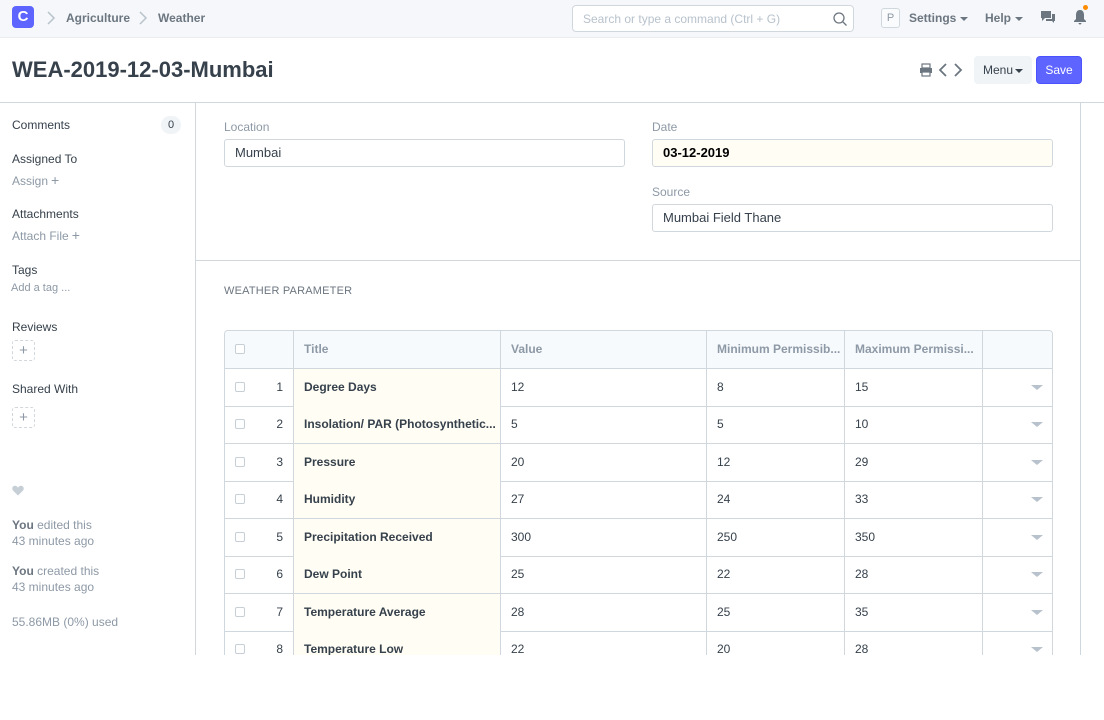 The height and width of the screenshot is (720, 1104). Describe the element at coordinates (914, 499) in the screenshot. I see `maximum-cell: 33` at that location.